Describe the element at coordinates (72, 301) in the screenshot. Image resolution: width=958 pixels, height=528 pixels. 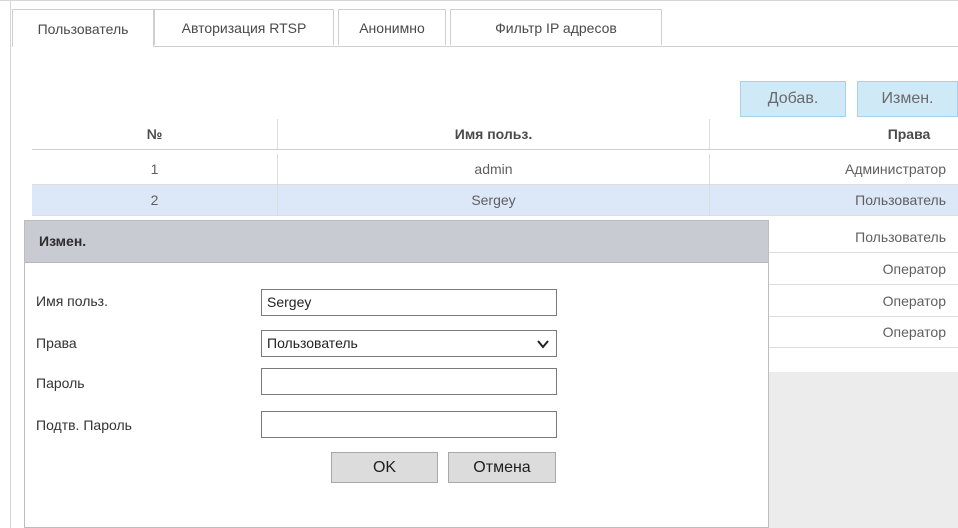
I see `username-label: Имя польз.` at that location.